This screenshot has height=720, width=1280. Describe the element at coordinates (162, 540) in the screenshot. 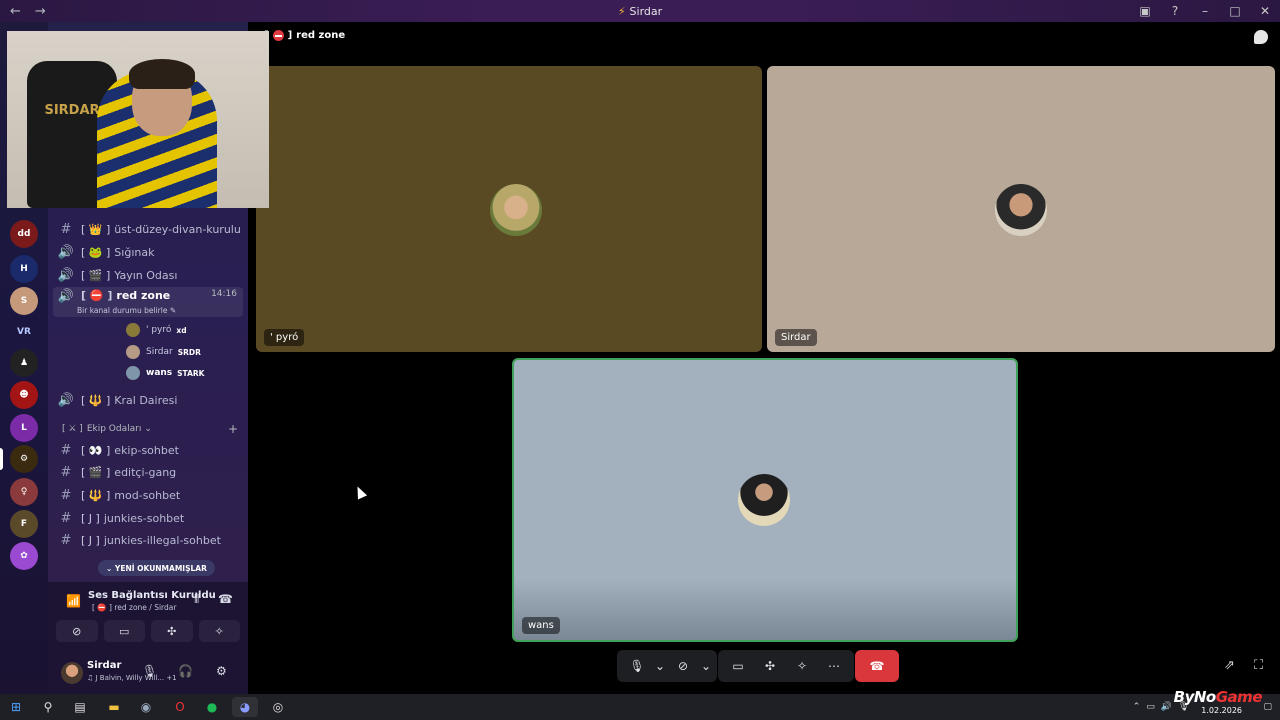

I see `channel-name: junkies-illegal-sohbet` at that location.